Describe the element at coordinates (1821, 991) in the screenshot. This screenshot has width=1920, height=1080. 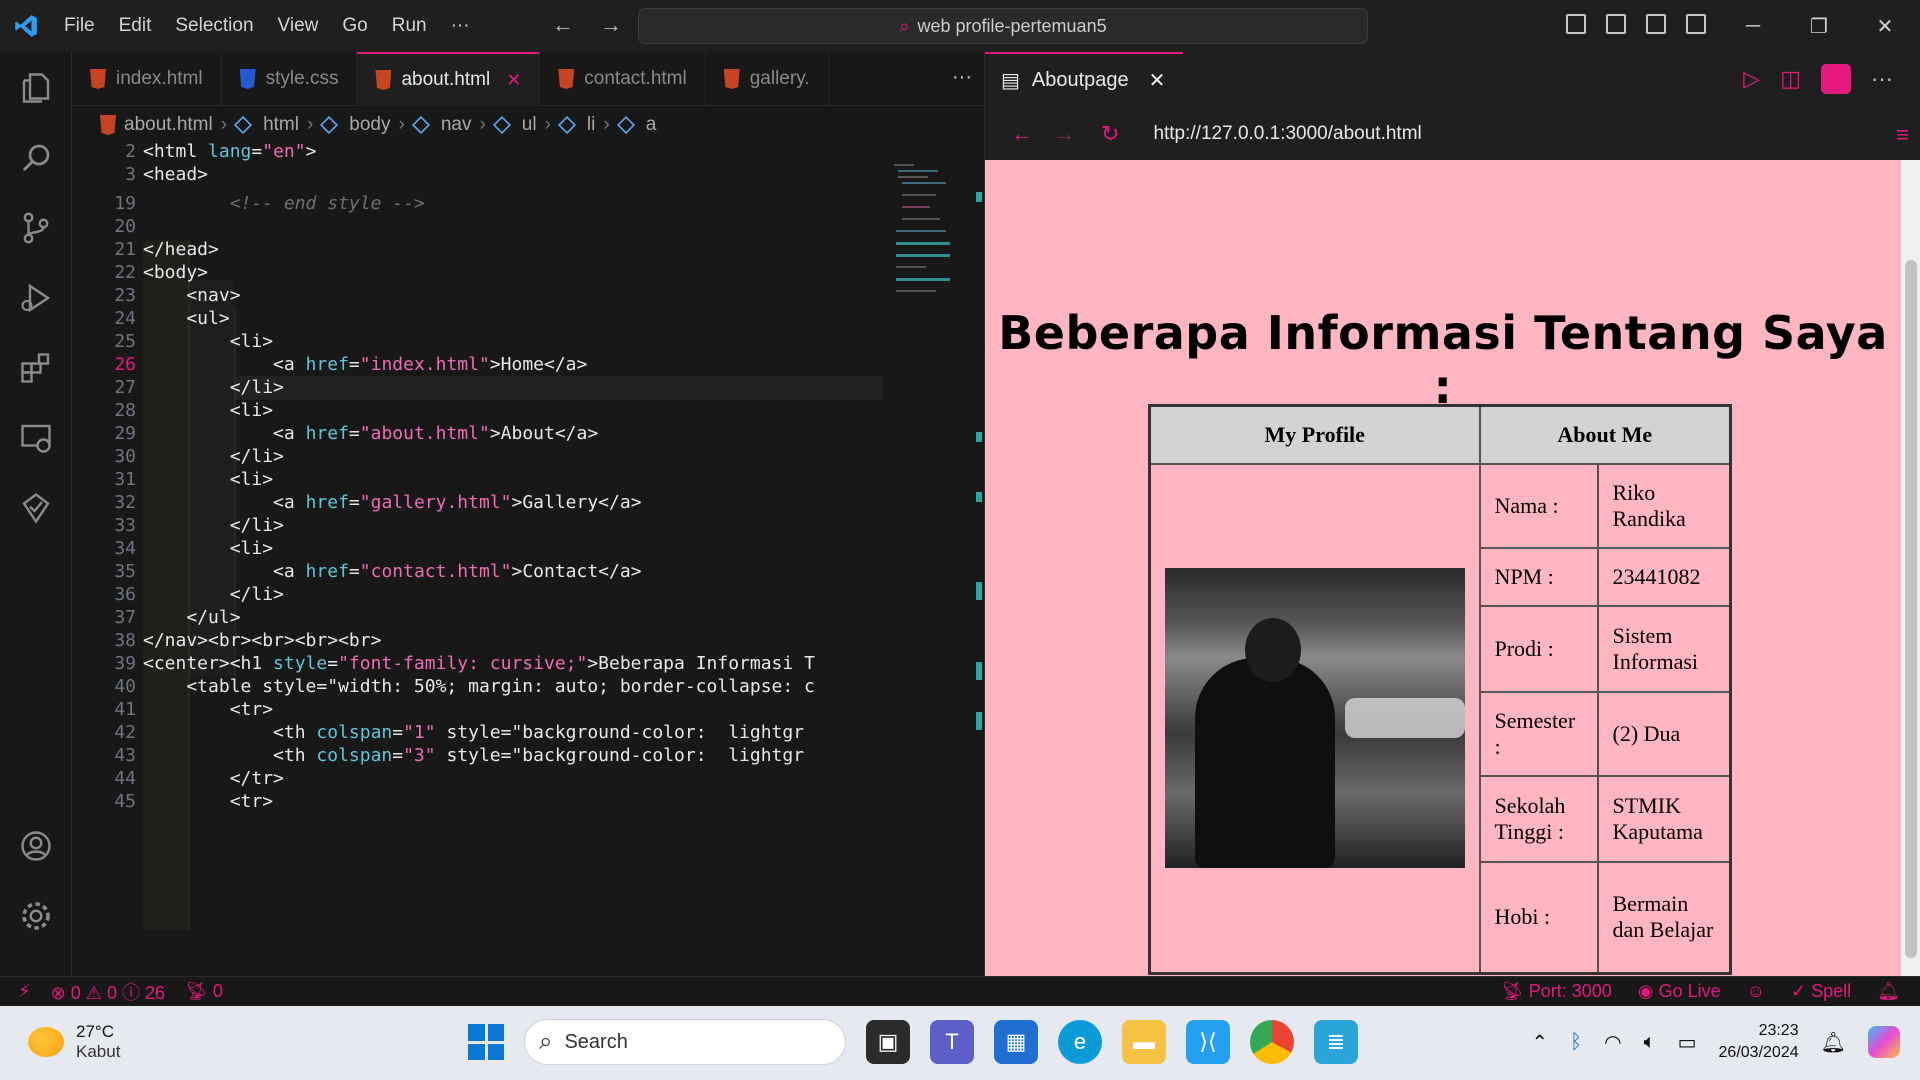
I see `spell-check-status: ✓ Spell` at that location.